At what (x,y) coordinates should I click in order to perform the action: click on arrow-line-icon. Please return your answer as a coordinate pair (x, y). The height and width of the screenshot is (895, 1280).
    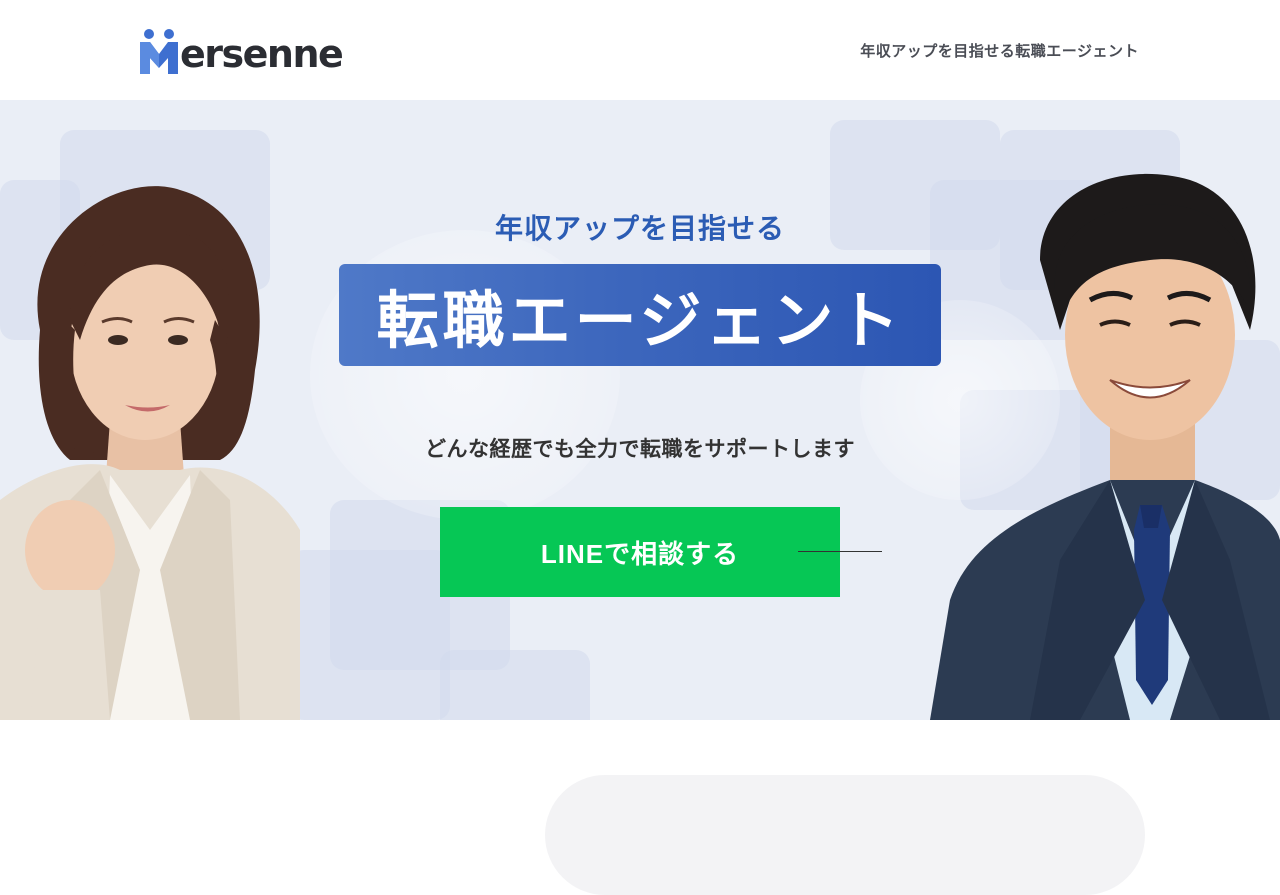
    Looking at the image, I should click on (840, 551).